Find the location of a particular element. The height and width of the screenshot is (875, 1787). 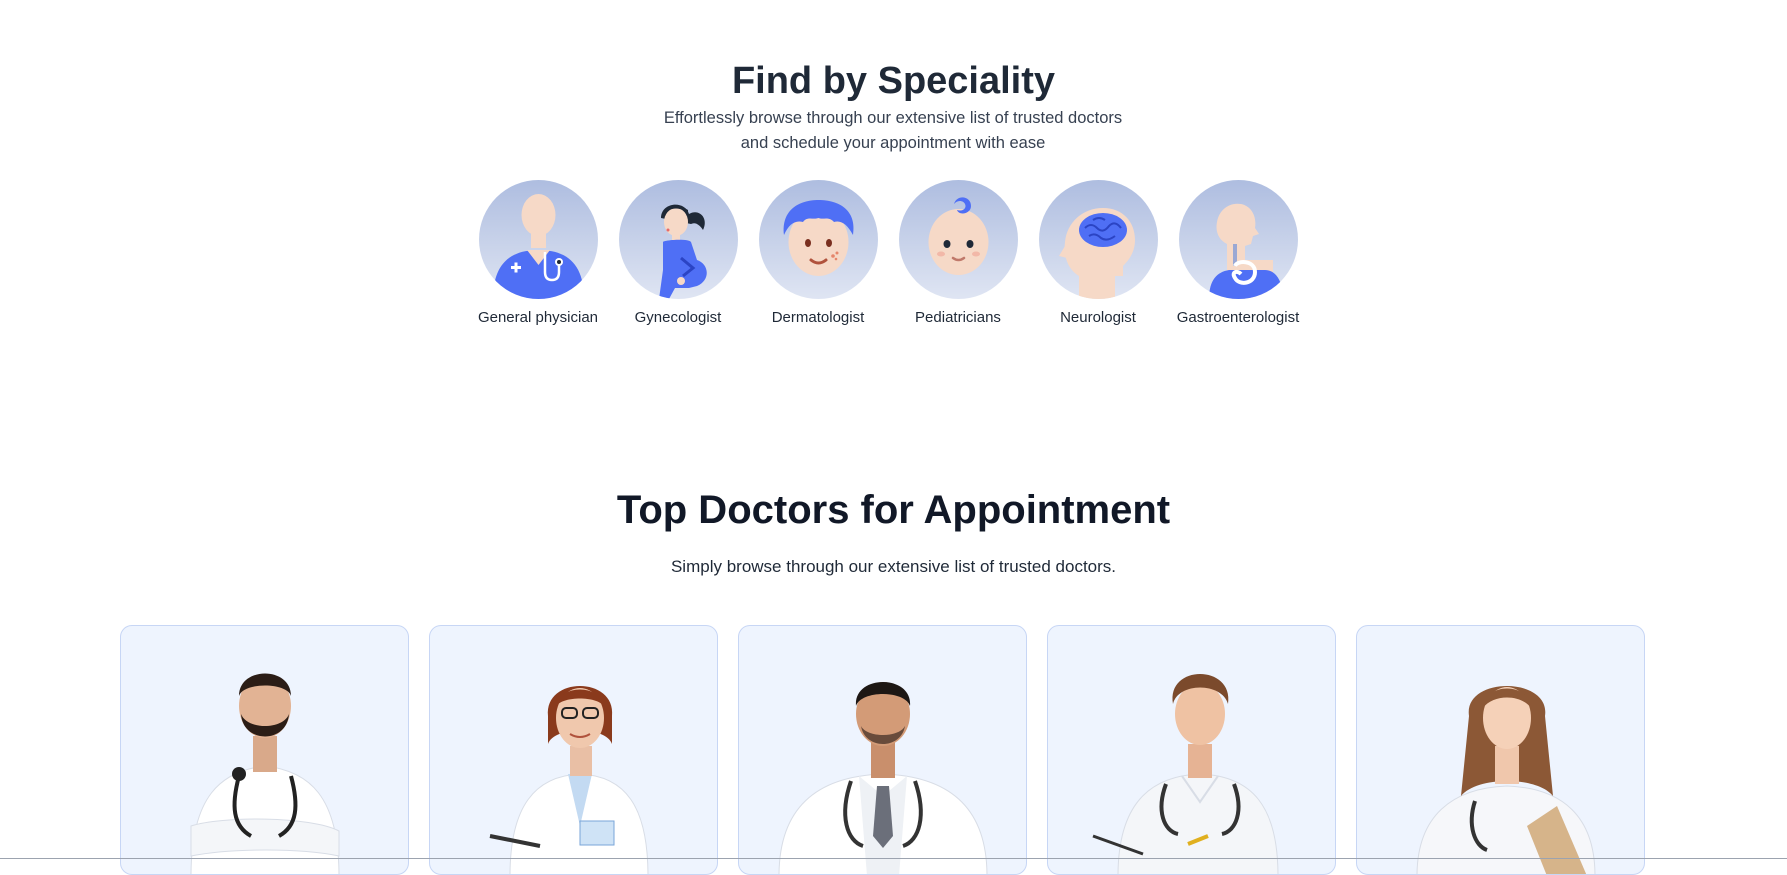

gastroenterologist-icon is located at coordinates (1238, 239).